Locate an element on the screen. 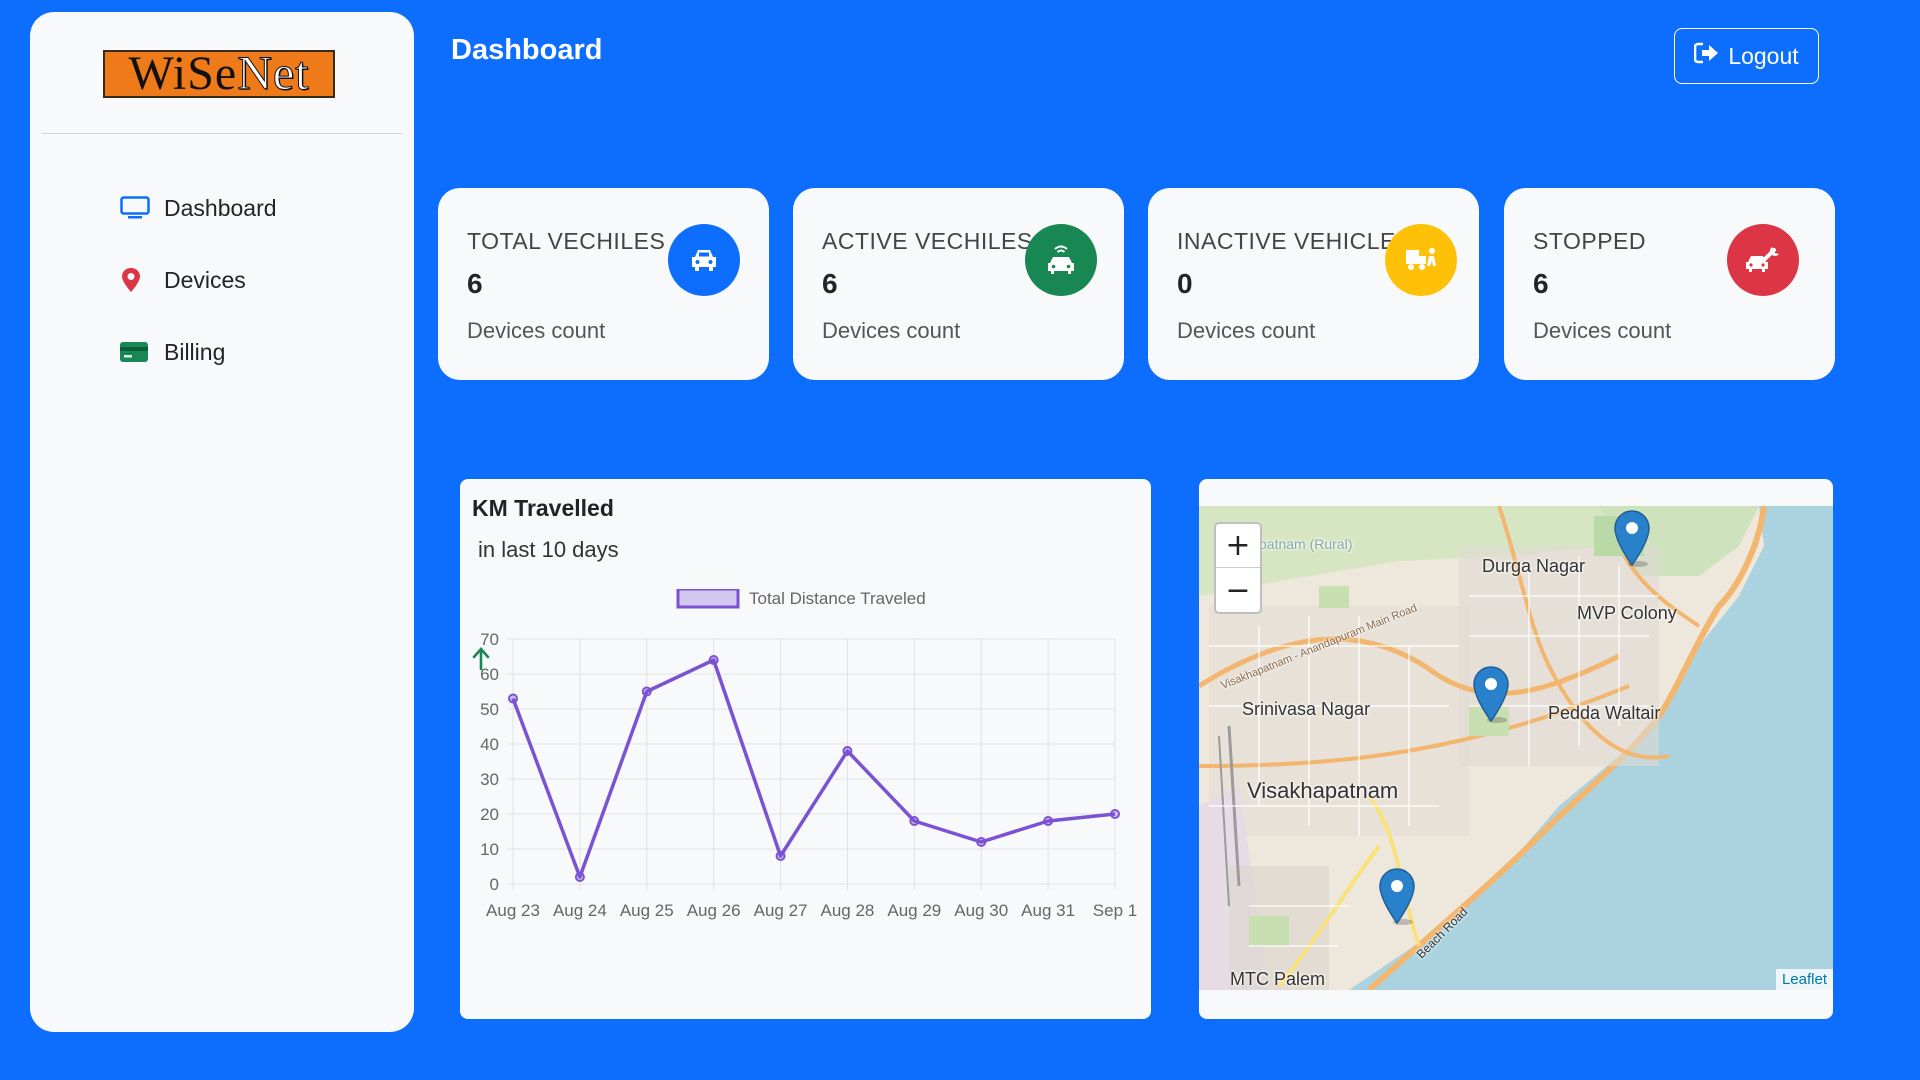  sidebar-item-label: Devices is located at coordinates (205, 279).